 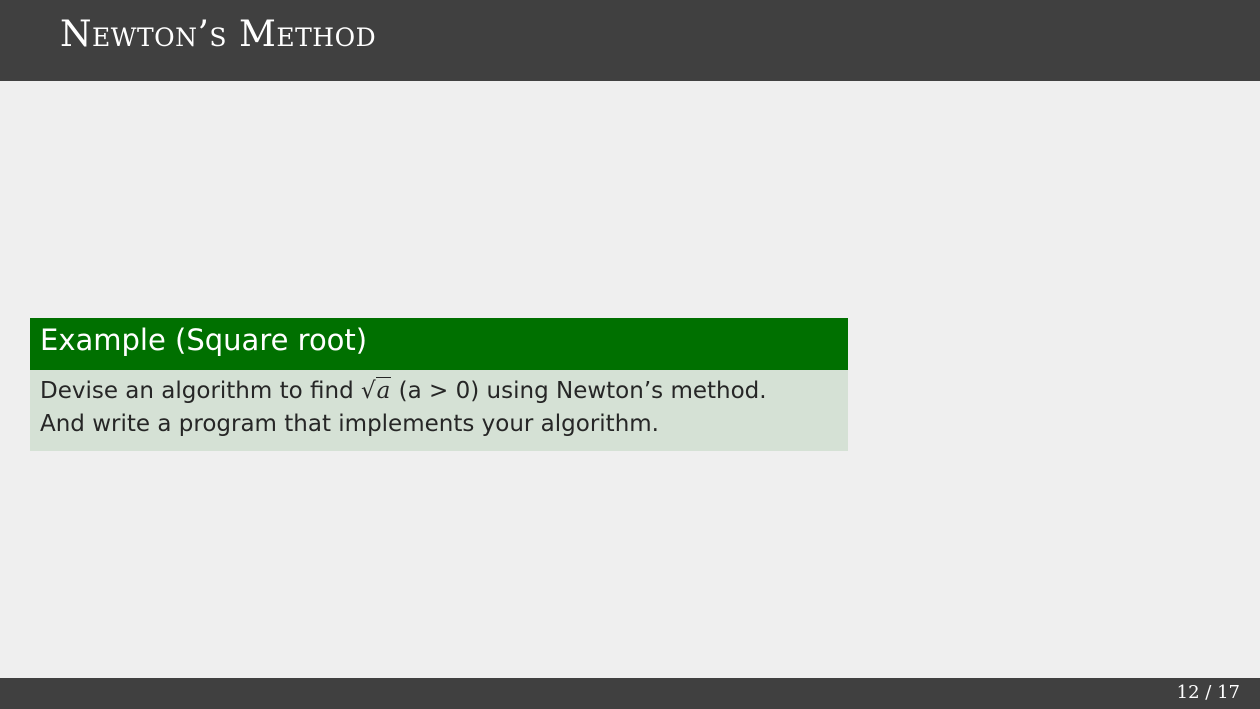 What do you see at coordinates (630, 693) in the screenshot?
I see `footer-bar: 12 / 17` at bounding box center [630, 693].